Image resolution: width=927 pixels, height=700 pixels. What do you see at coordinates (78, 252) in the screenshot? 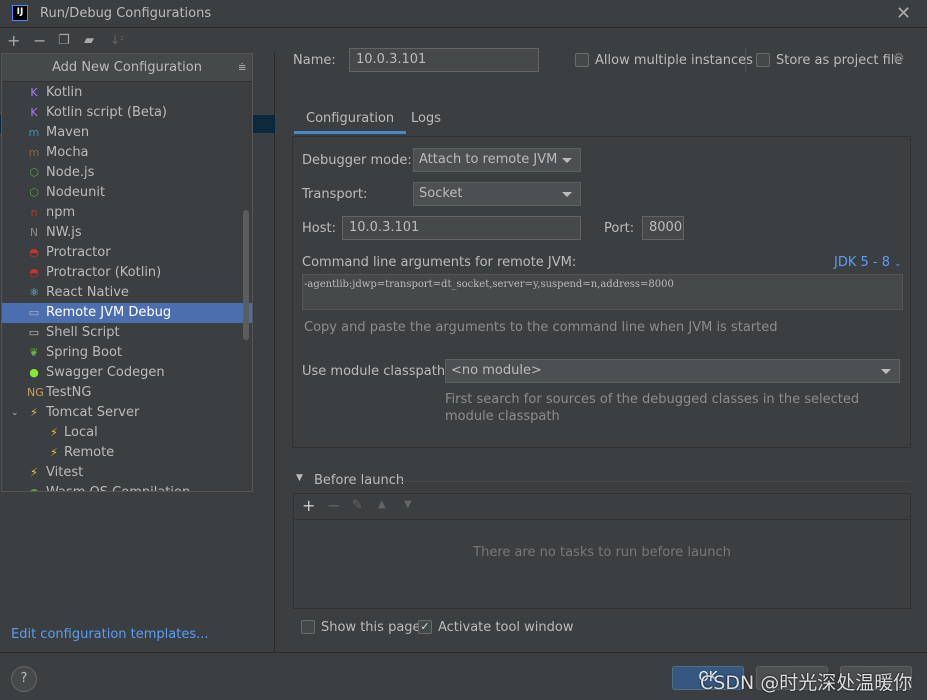
I see `popup-item-label: Protractor` at bounding box center [78, 252].